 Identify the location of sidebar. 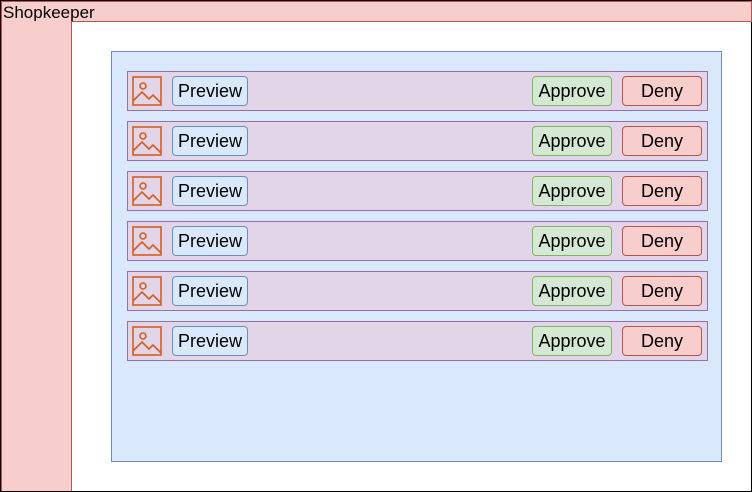
(36, 256).